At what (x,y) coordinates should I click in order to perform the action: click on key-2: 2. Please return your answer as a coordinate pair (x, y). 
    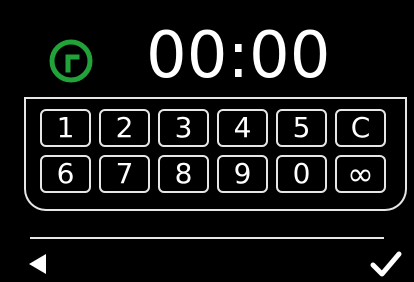
    Looking at the image, I should click on (124, 128).